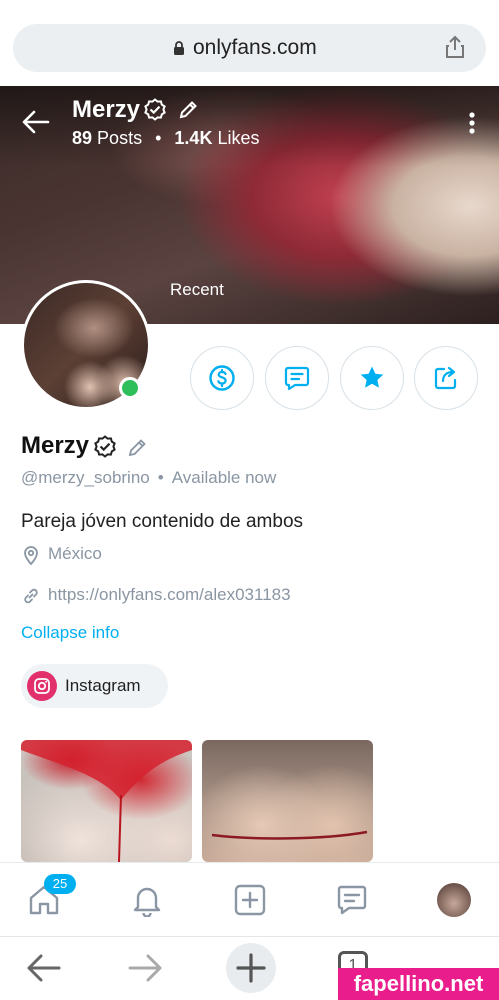 The height and width of the screenshot is (1000, 499). Describe the element at coordinates (36, 122) in the screenshot. I see `back-arrow-icon` at that location.